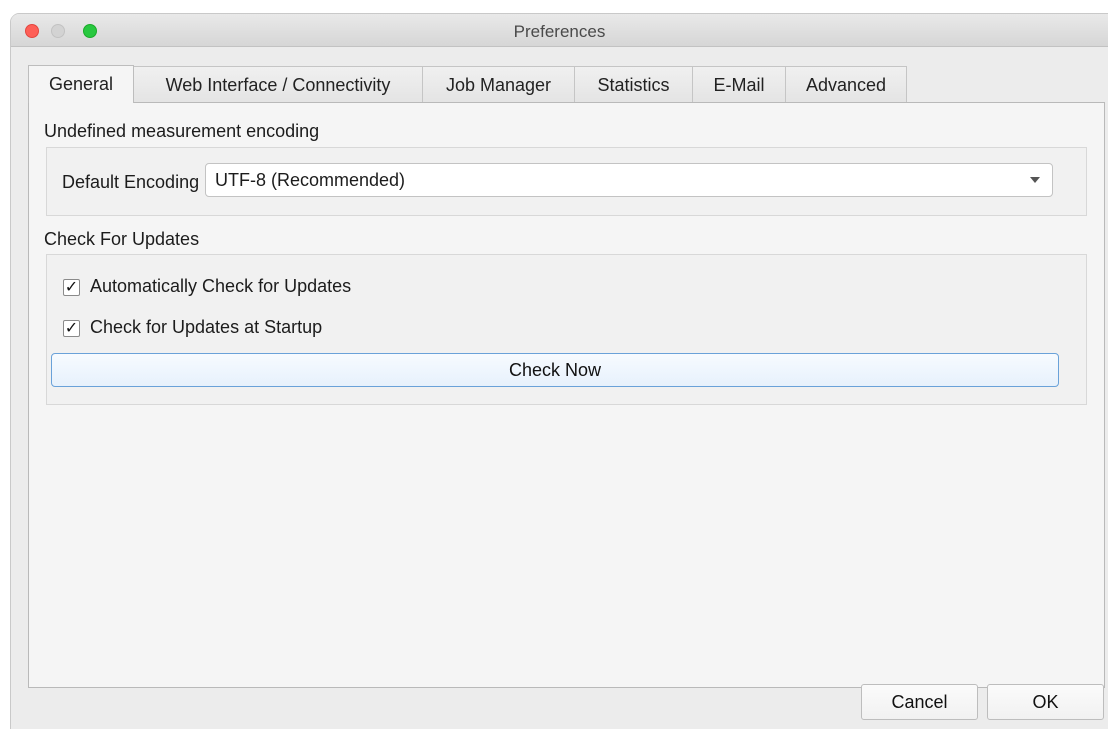  What do you see at coordinates (1045, 702) in the screenshot?
I see `ok-button: OK` at bounding box center [1045, 702].